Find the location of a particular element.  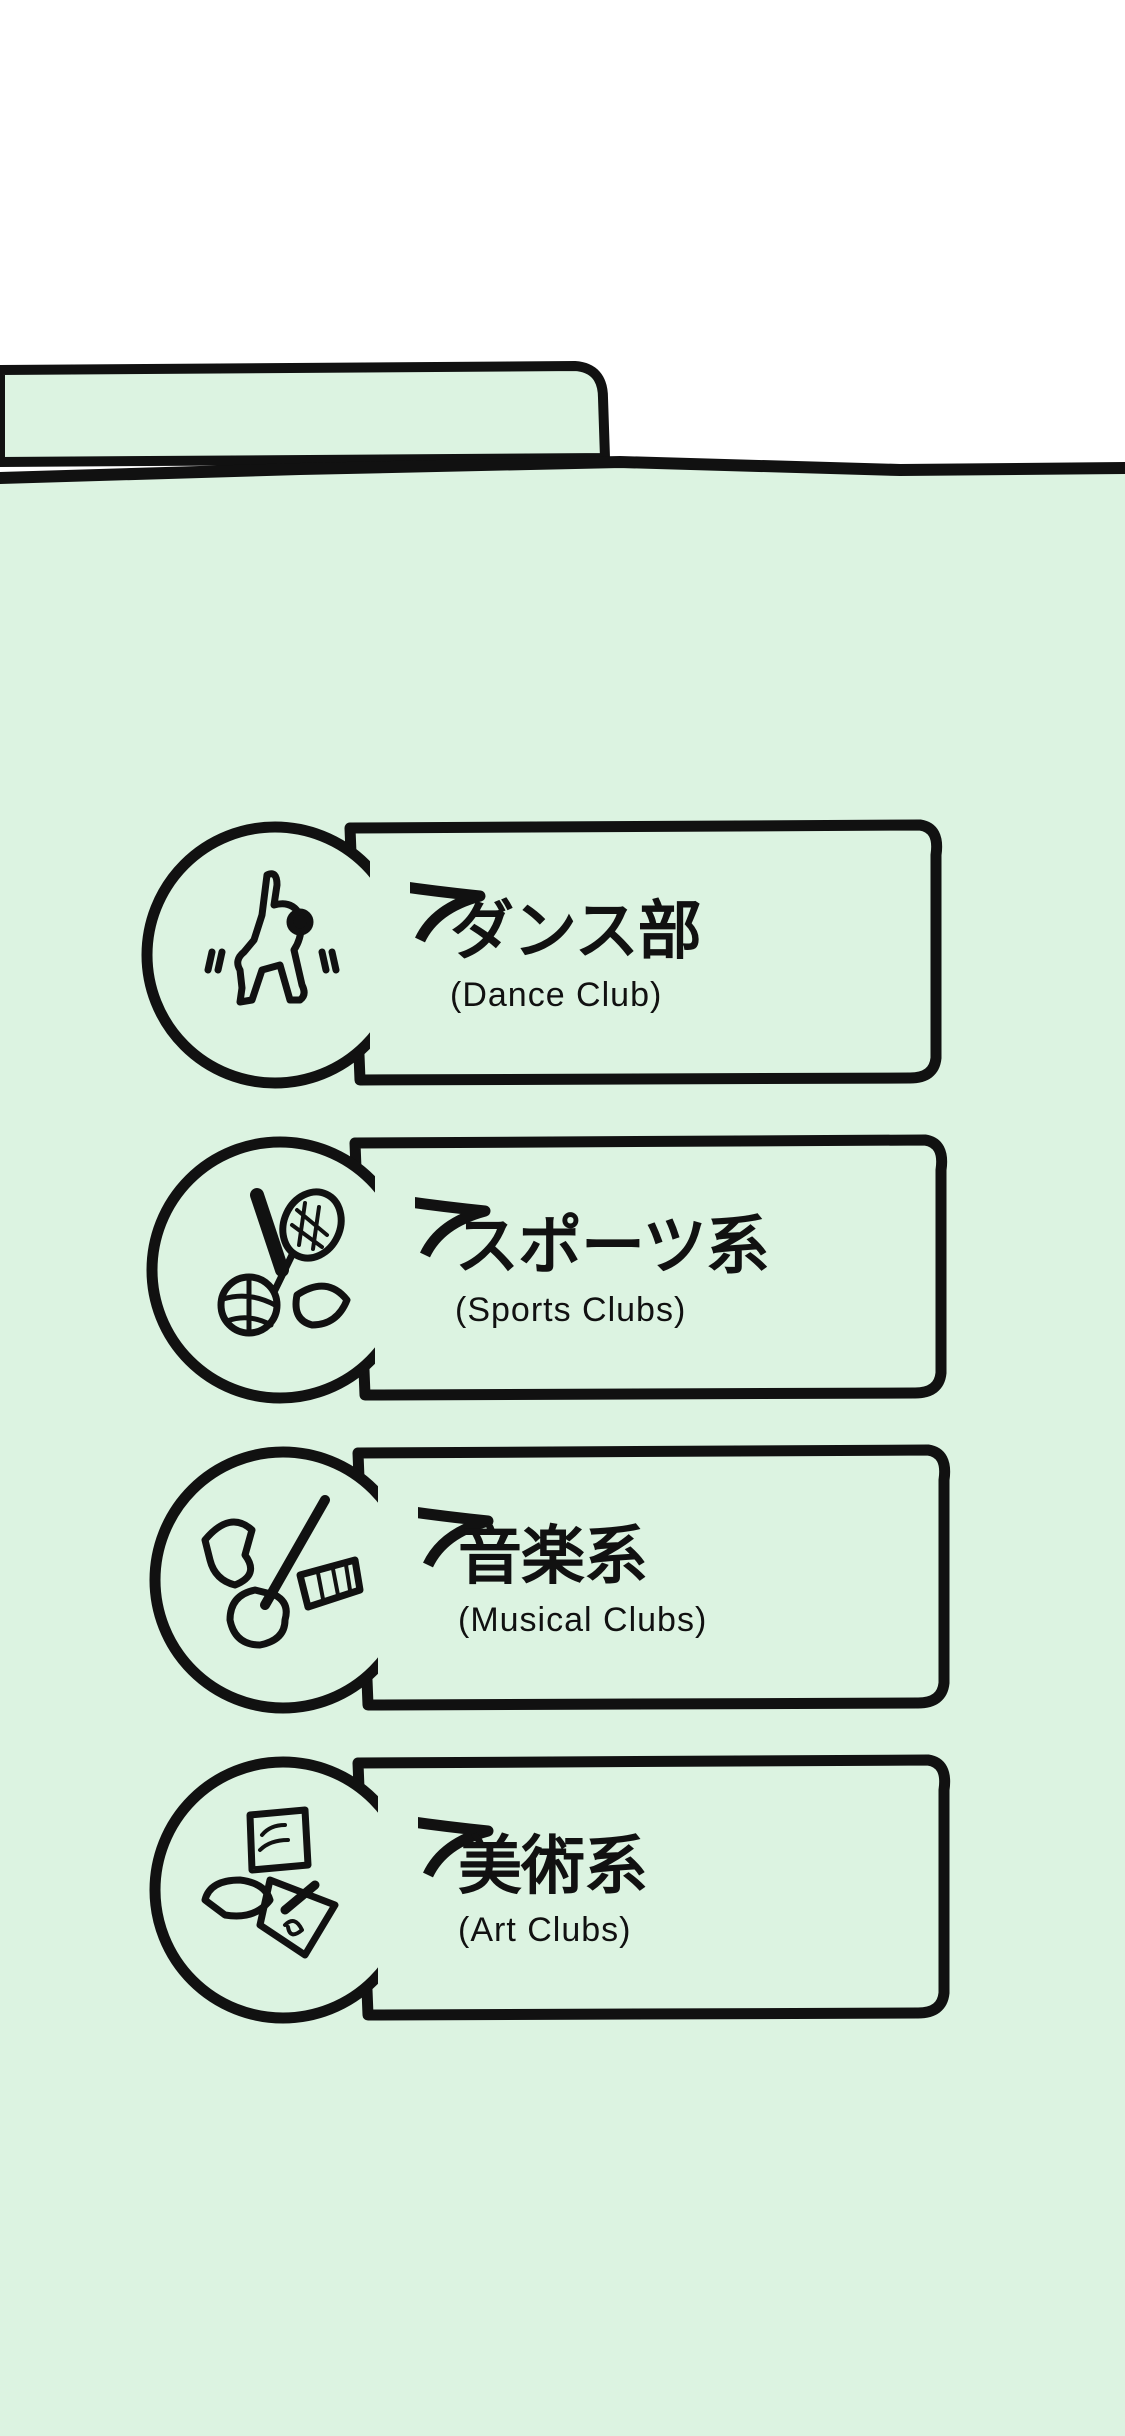

club-subtitle: (Dance Club) is located at coordinates (556, 995).